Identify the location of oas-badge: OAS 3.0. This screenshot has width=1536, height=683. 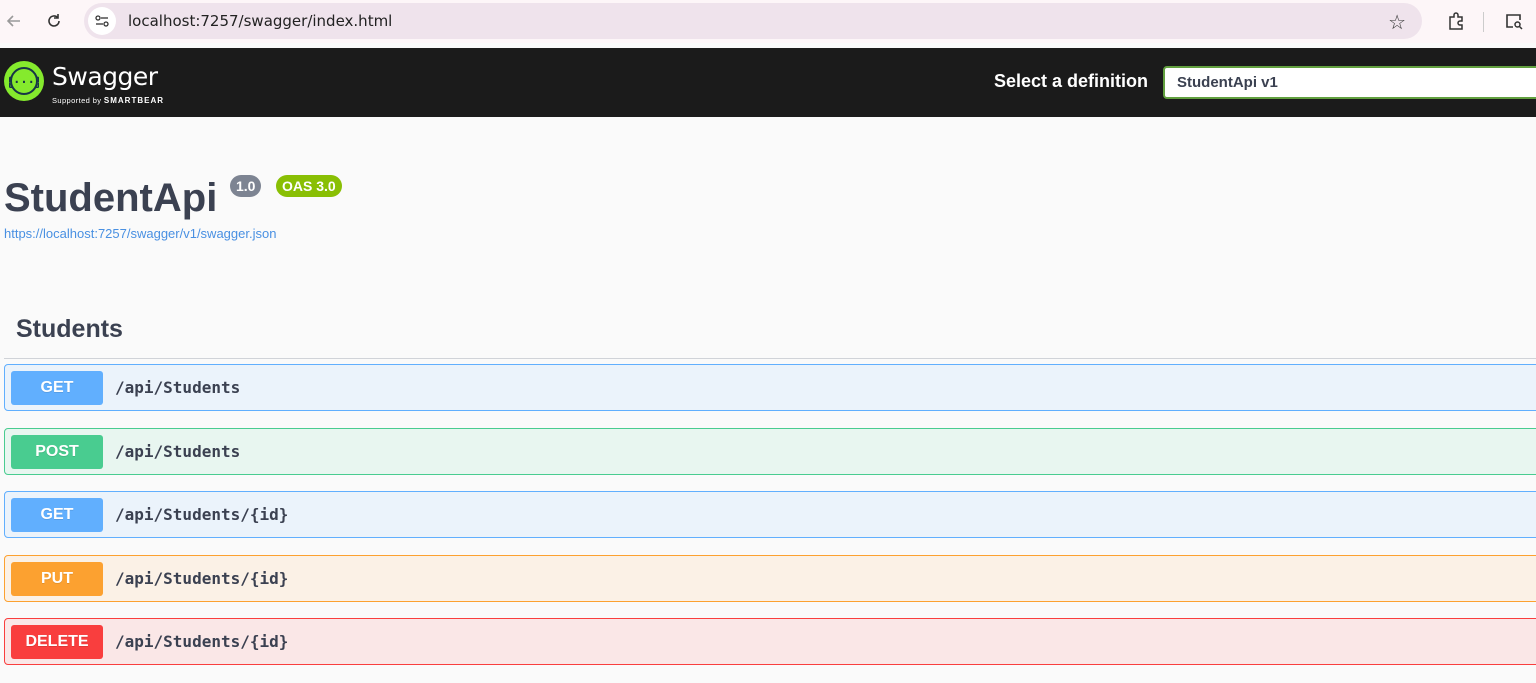
(309, 186).